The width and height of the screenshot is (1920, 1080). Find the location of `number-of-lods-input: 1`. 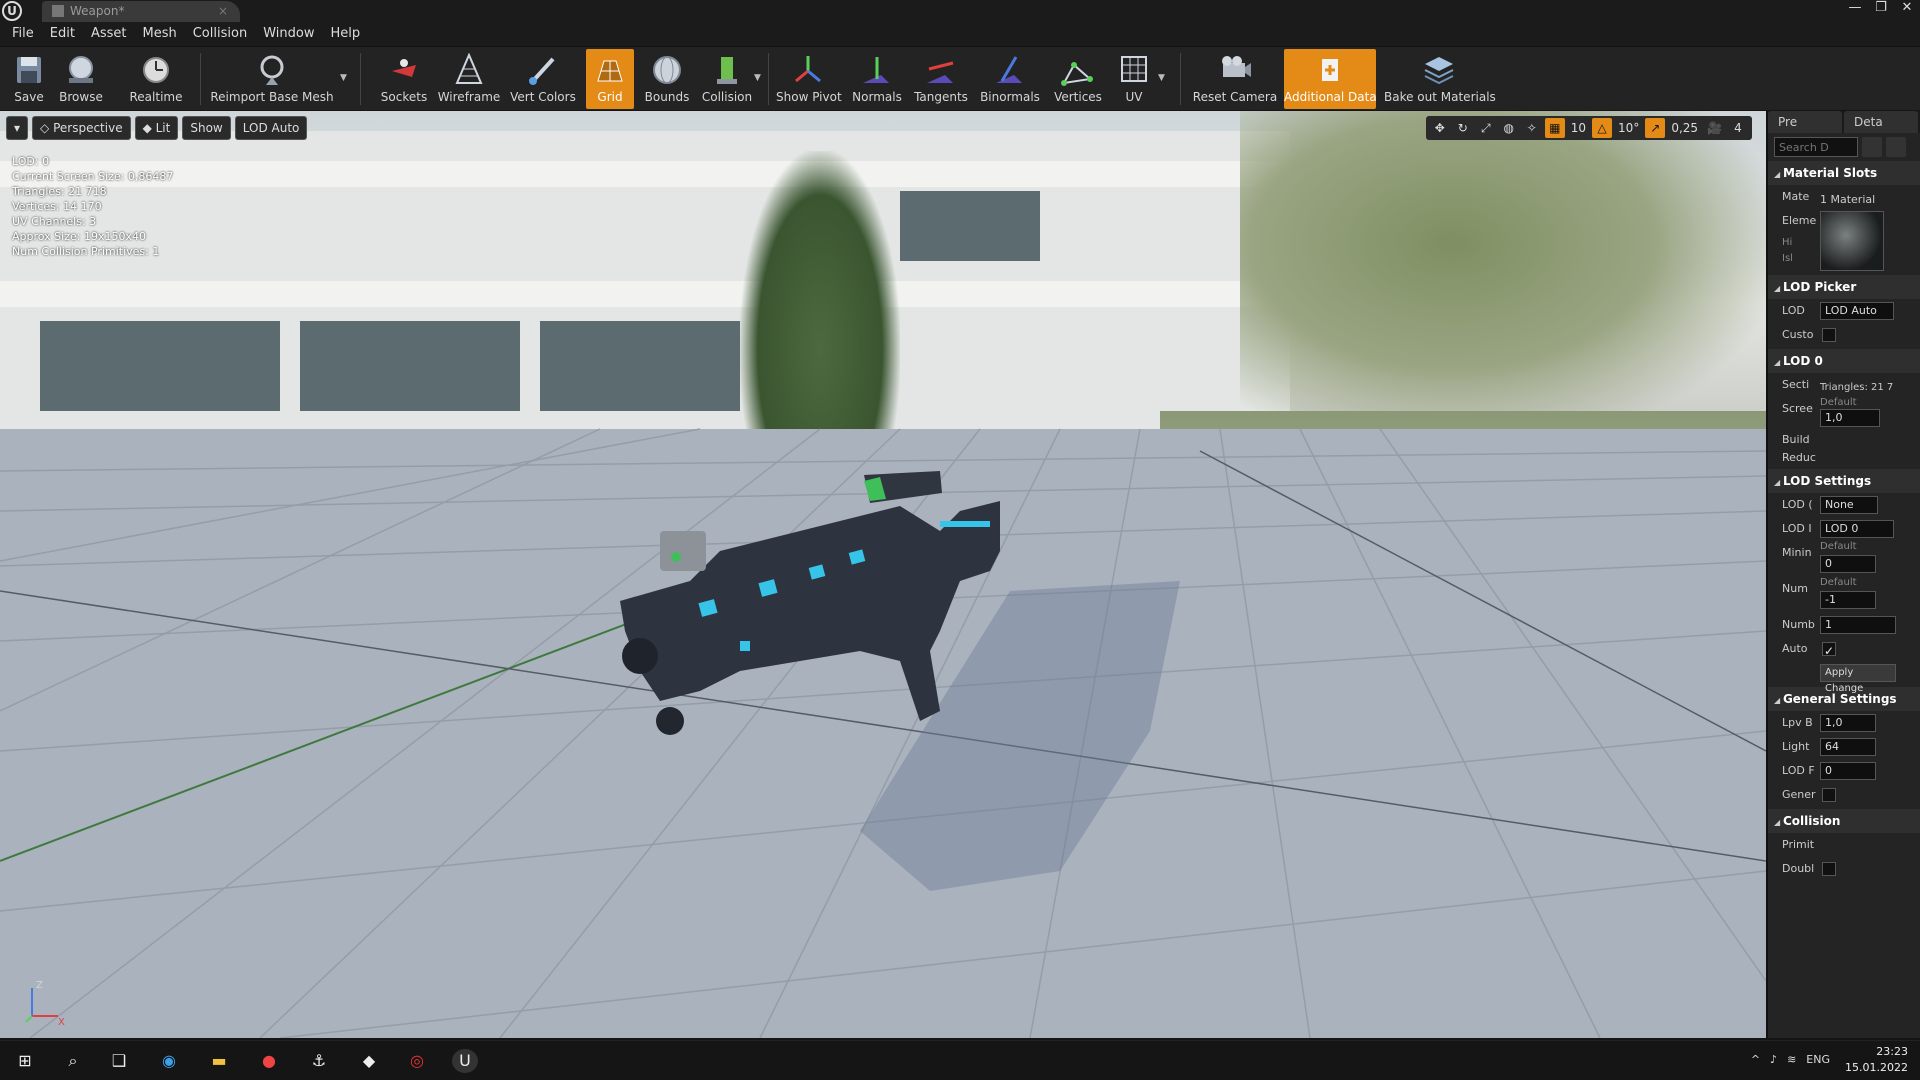

number-of-lods-input: 1 is located at coordinates (1858, 625).